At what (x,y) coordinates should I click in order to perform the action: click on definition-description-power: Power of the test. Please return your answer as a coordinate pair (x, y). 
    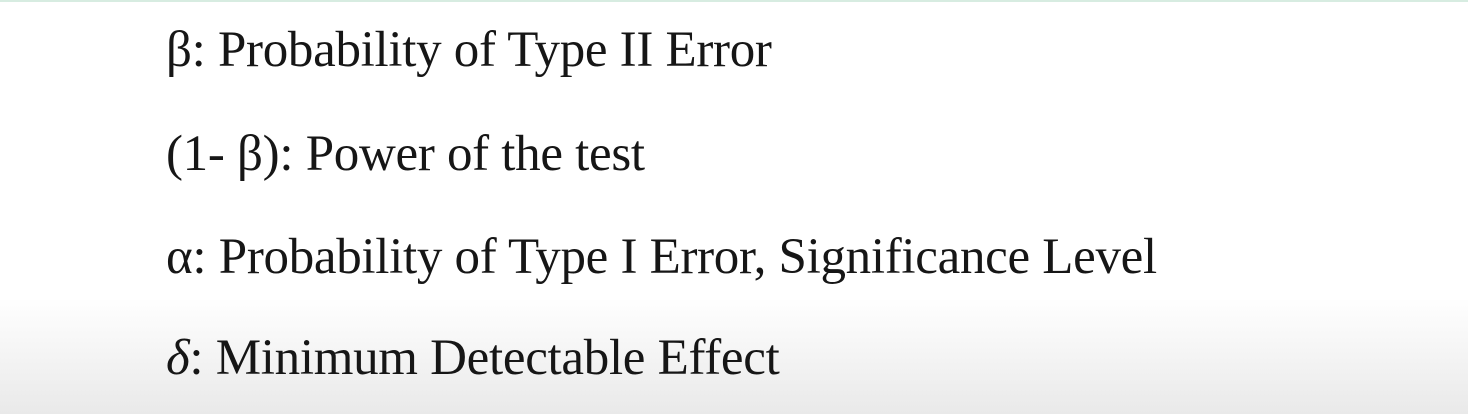
    Looking at the image, I should click on (475, 154).